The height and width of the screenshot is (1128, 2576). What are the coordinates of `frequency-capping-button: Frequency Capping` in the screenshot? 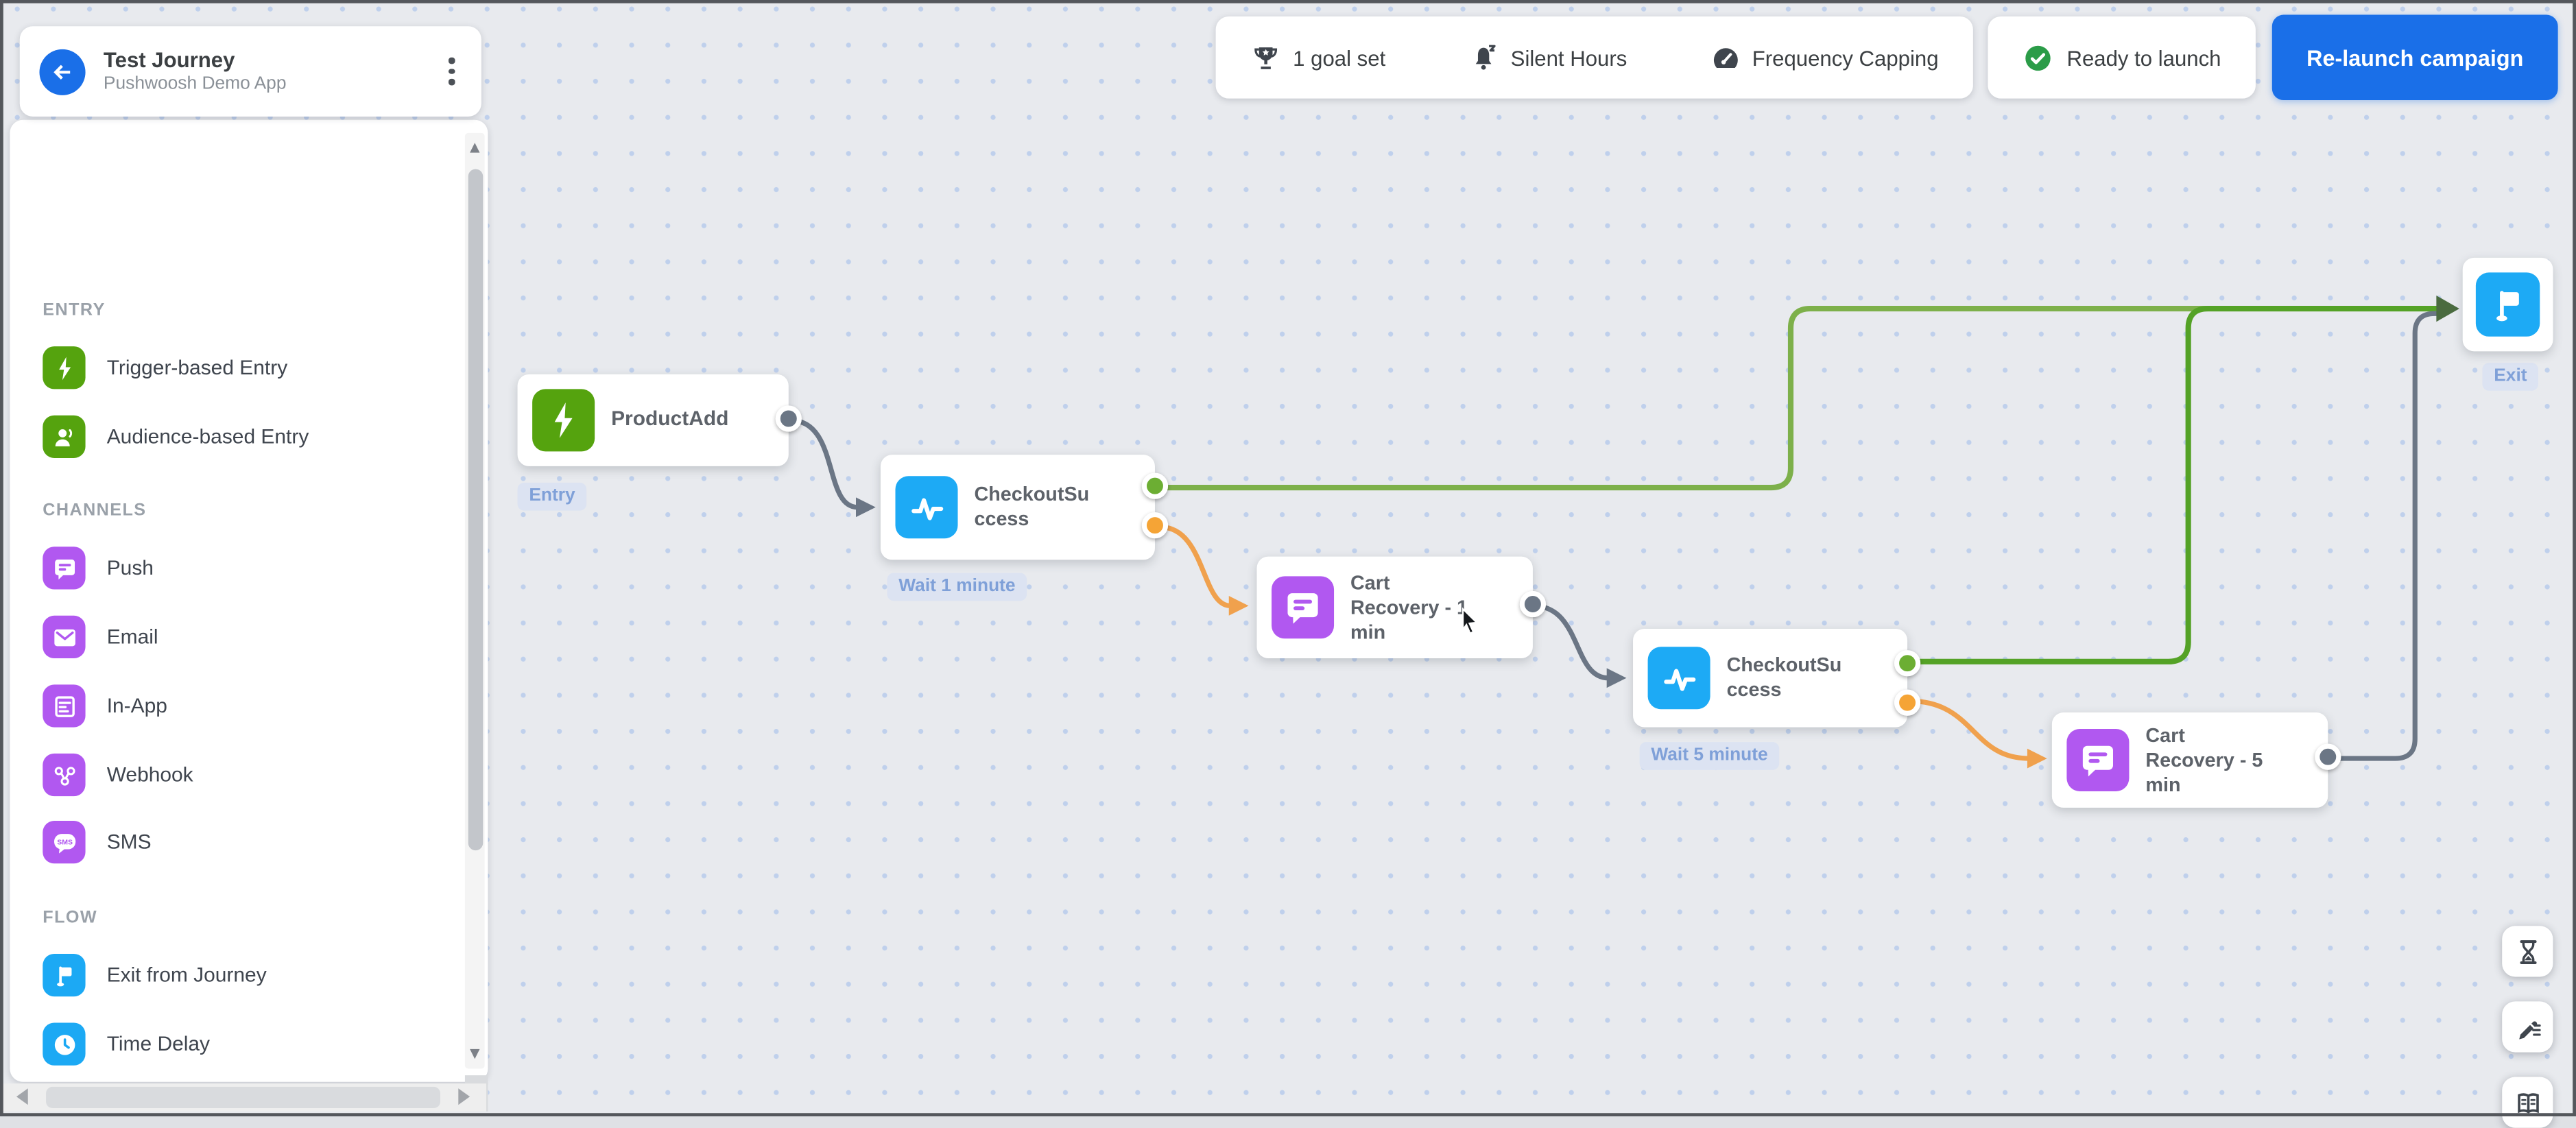 It's located at (1824, 57).